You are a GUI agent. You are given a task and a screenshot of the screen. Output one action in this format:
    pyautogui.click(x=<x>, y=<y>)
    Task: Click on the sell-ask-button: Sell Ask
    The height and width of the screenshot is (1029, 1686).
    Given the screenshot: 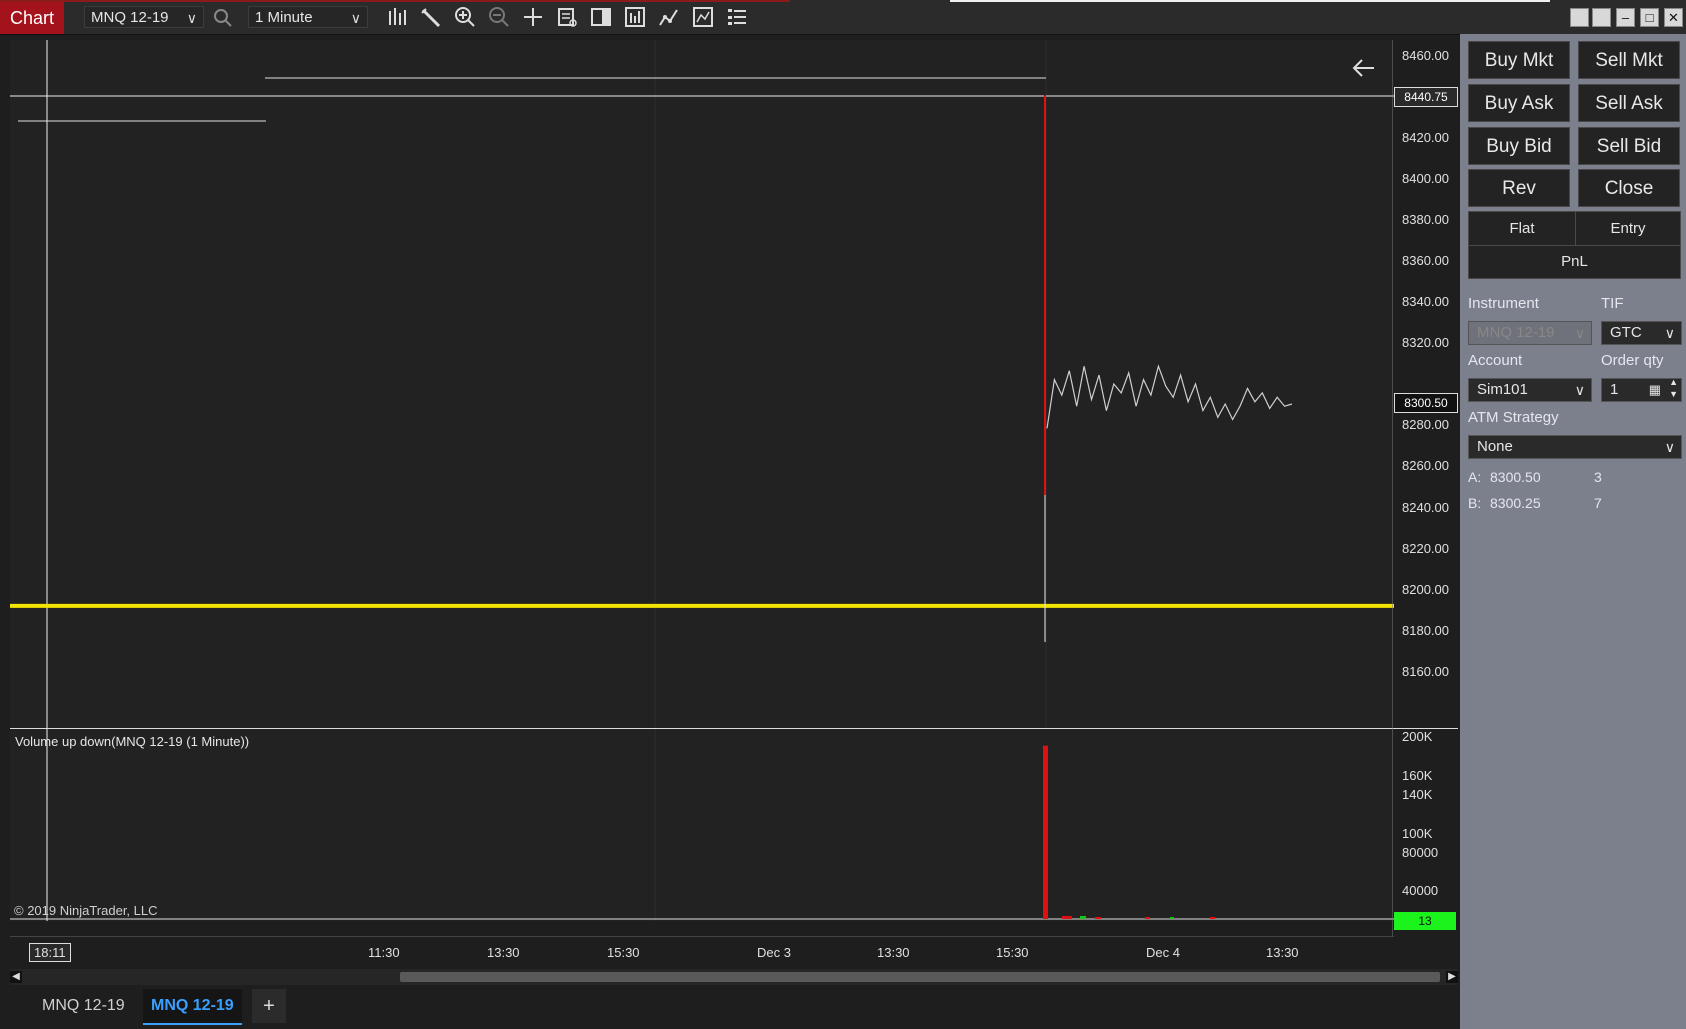 What is the action you would take?
    pyautogui.click(x=1629, y=103)
    